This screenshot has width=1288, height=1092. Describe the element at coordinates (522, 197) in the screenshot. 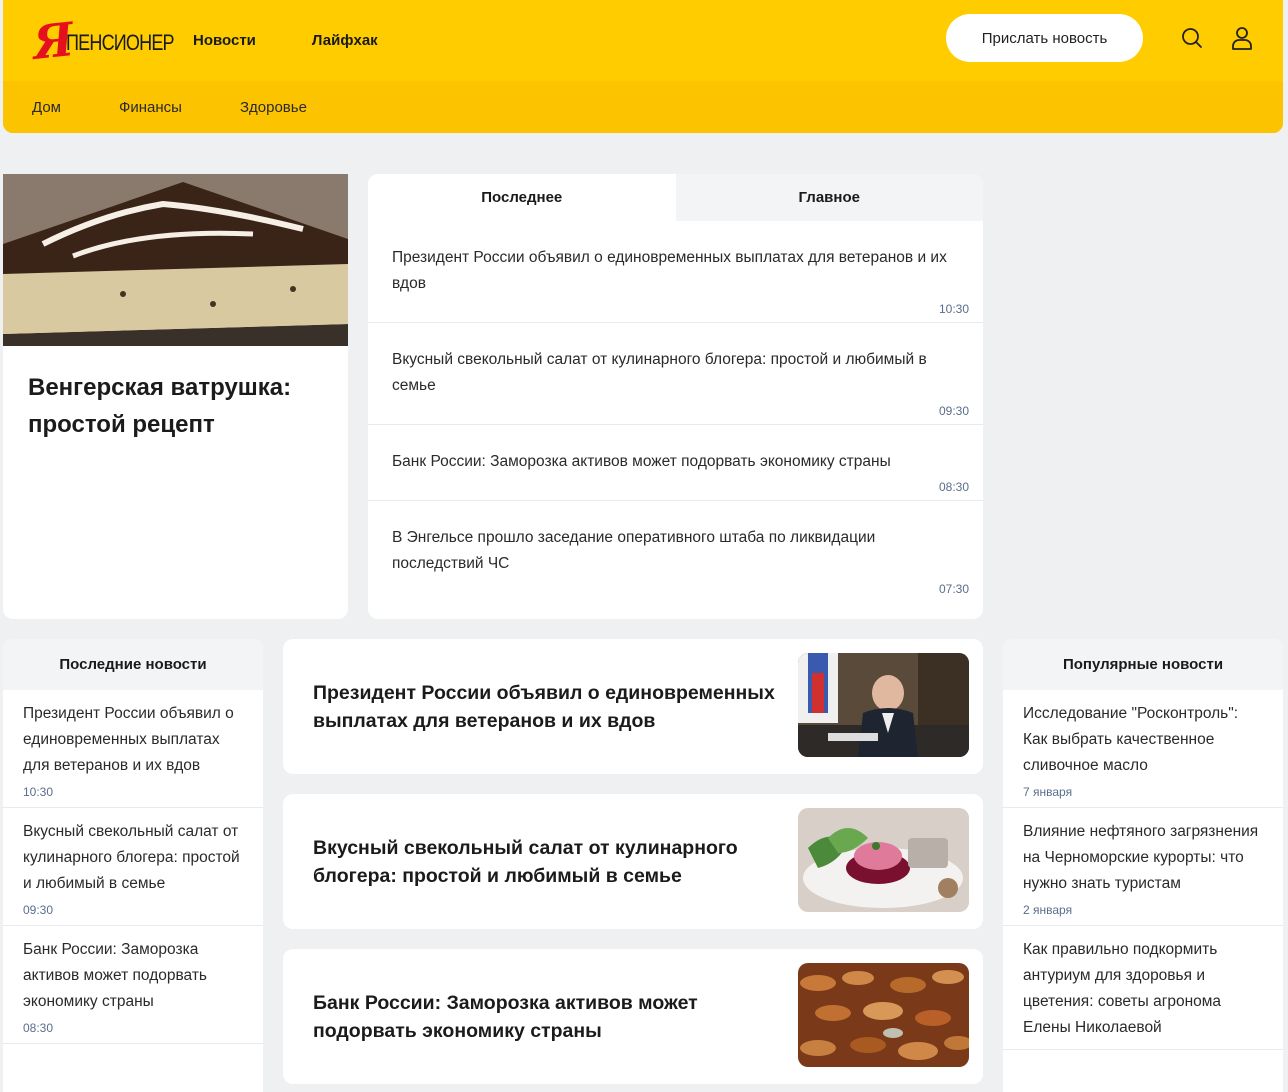

I see `tab-latest: Последнее` at that location.